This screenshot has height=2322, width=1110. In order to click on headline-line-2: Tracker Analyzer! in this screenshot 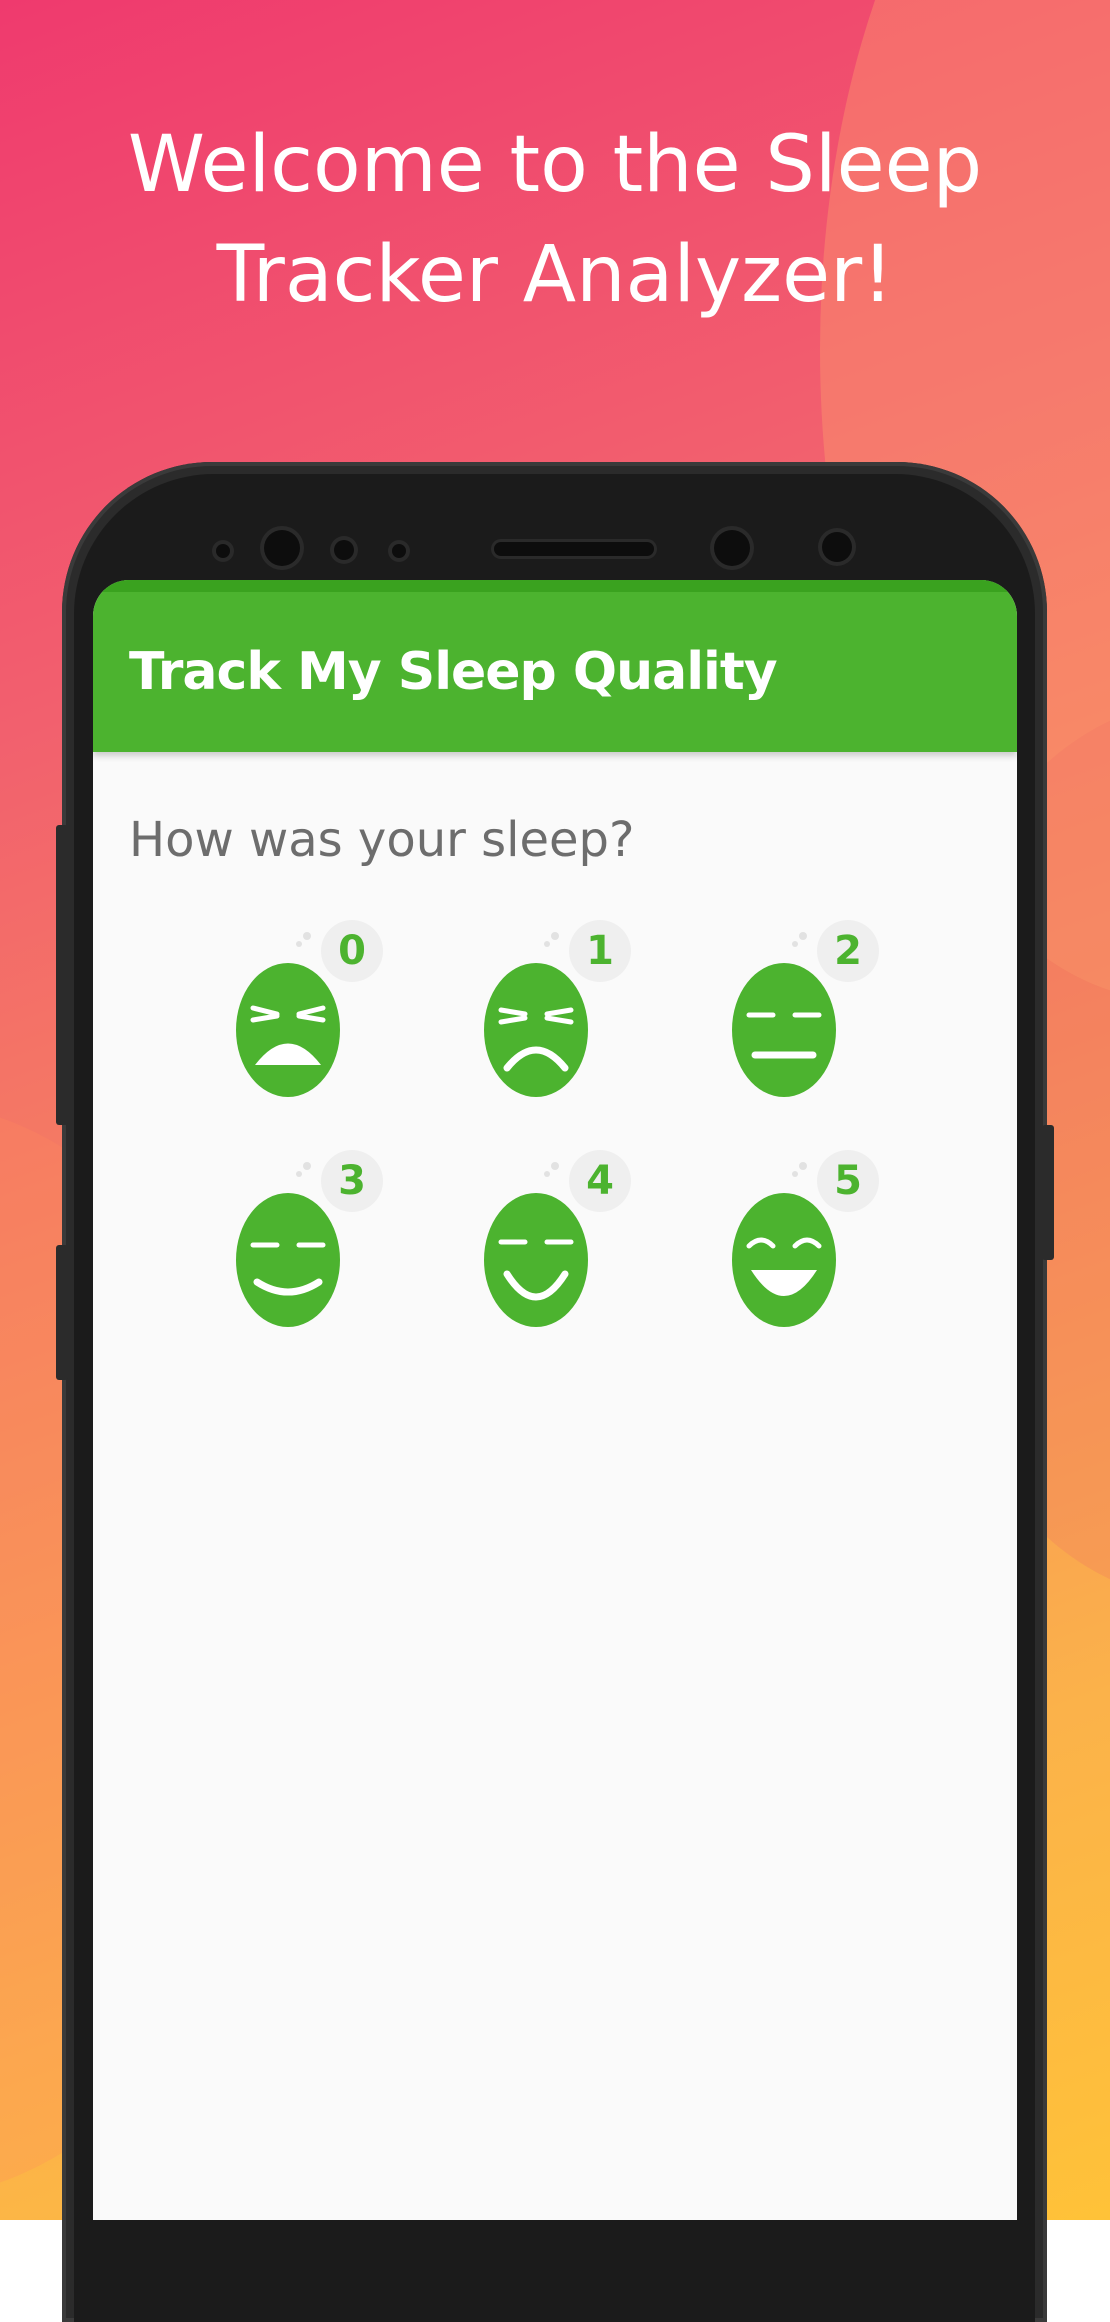, I will do `click(555, 275)`.